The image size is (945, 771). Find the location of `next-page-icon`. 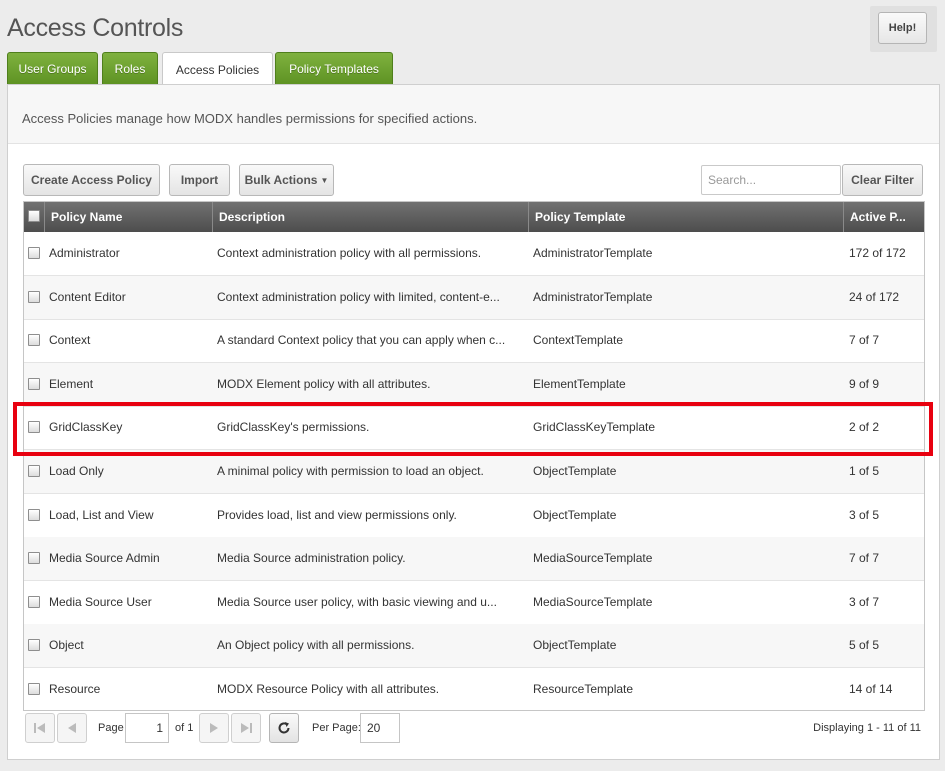

next-page-icon is located at coordinates (214, 728).